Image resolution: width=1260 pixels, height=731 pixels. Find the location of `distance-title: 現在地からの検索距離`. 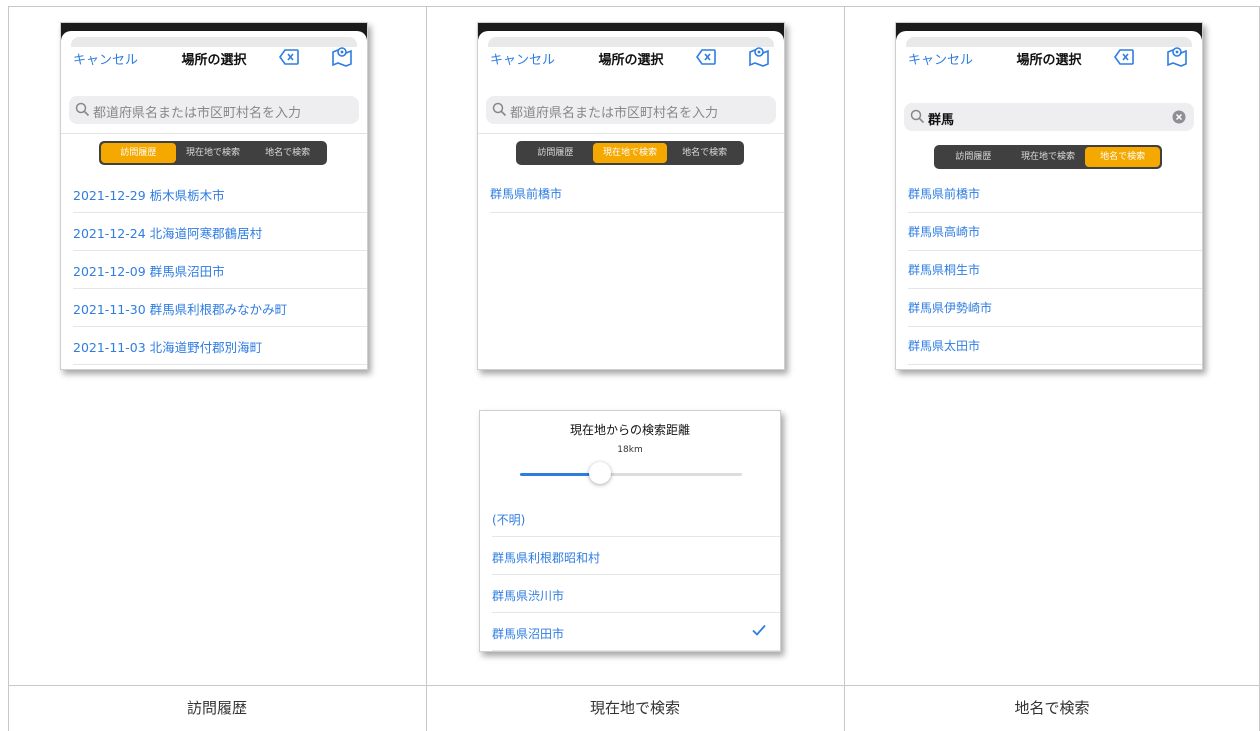

distance-title: 現在地からの検索距離 is located at coordinates (629, 430).